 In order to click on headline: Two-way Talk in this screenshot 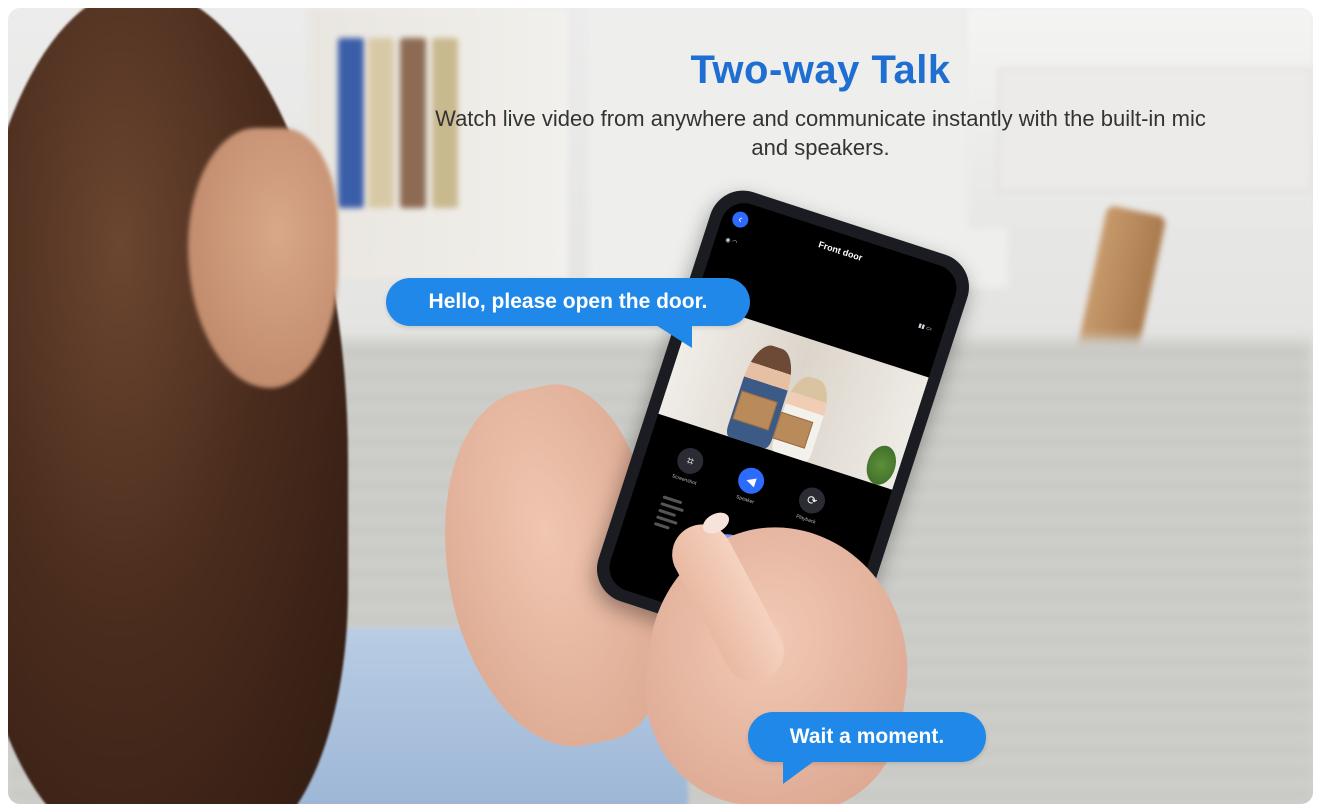, I will do `click(820, 70)`.